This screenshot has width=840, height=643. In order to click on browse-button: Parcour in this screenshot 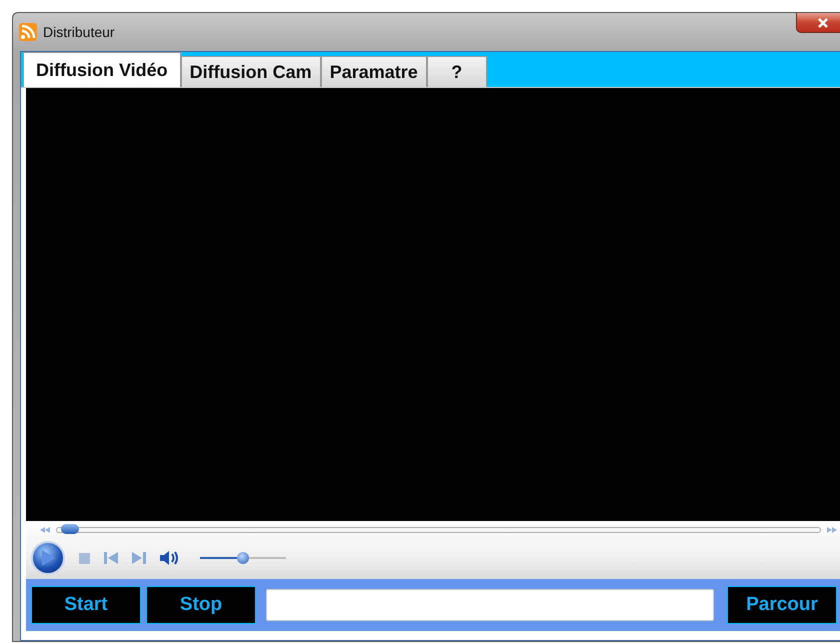, I will do `click(782, 605)`.